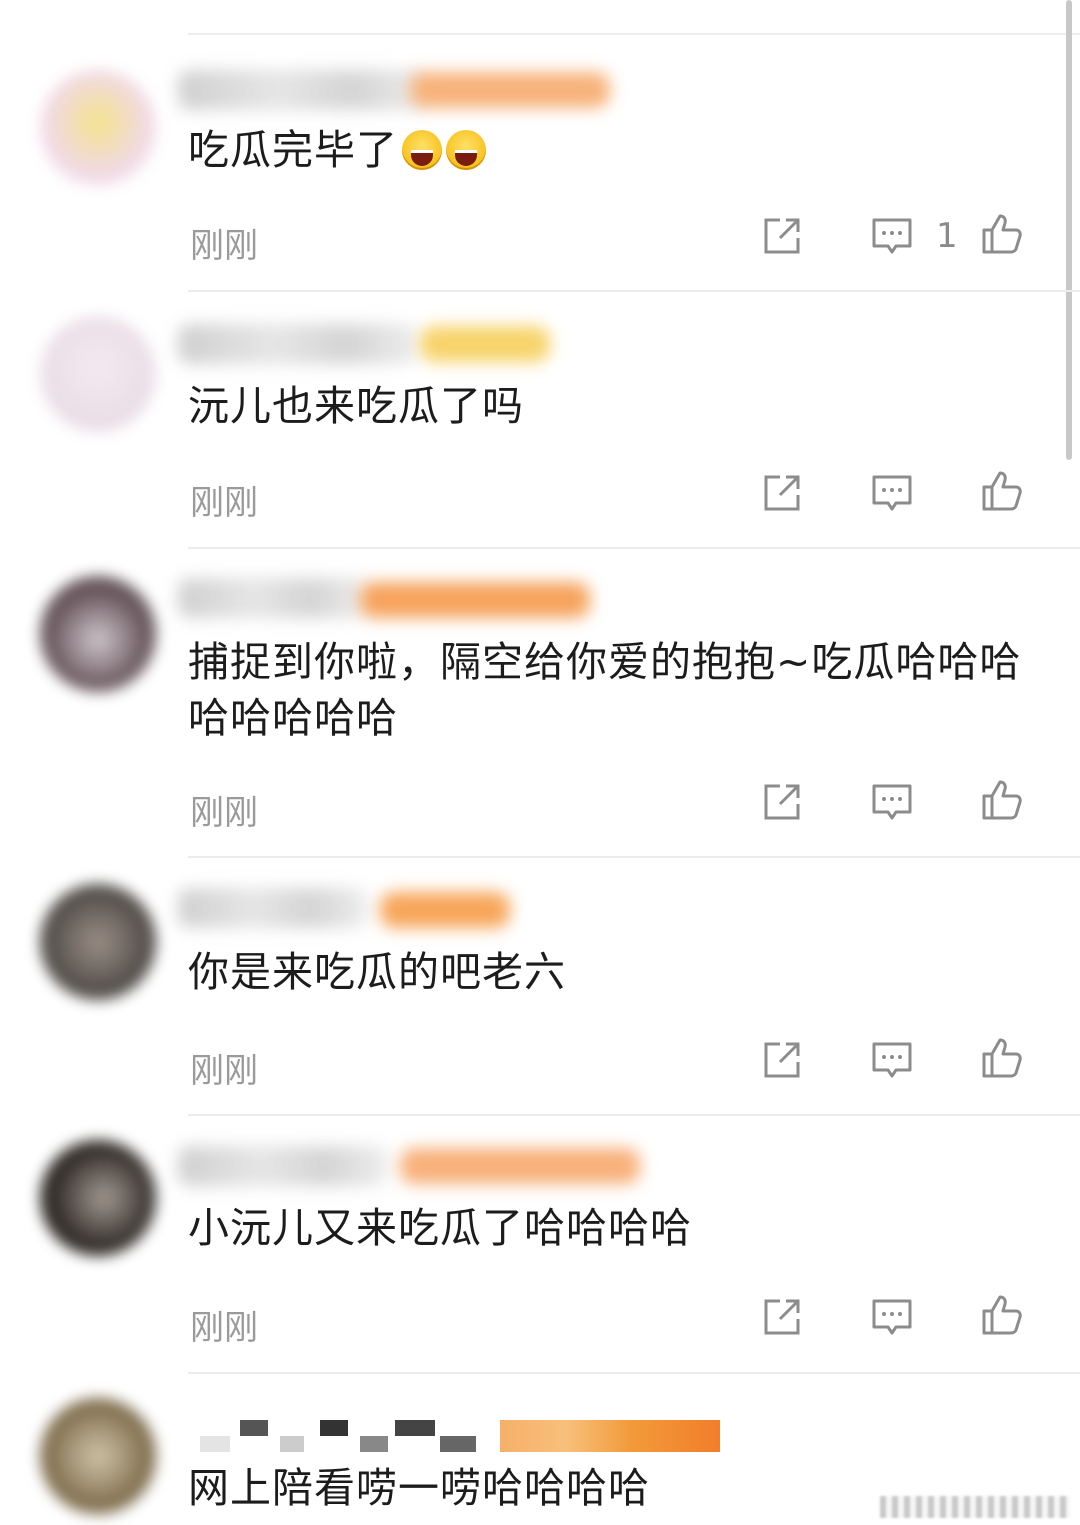 The height and width of the screenshot is (1525, 1080). What do you see at coordinates (1069, 230) in the screenshot?
I see `scrollbar` at bounding box center [1069, 230].